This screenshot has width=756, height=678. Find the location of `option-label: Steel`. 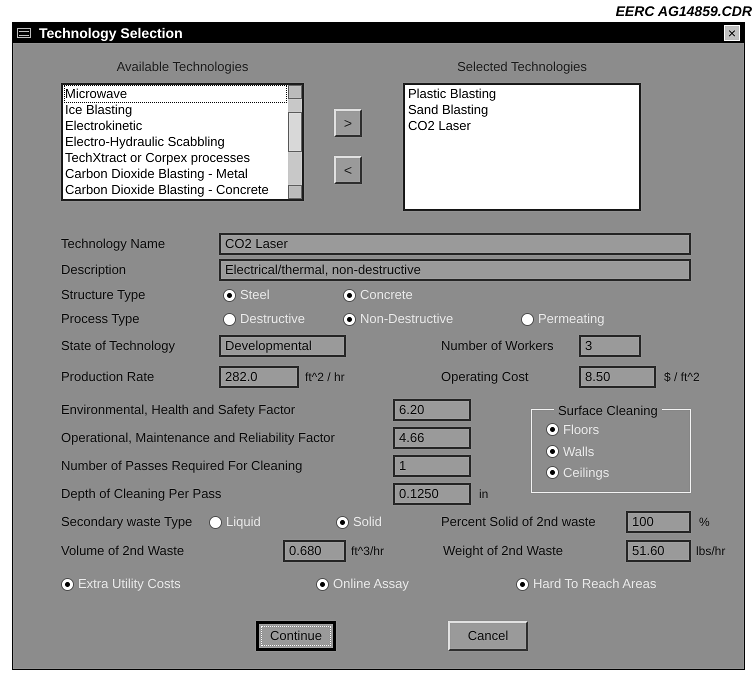

option-label: Steel is located at coordinates (255, 295).